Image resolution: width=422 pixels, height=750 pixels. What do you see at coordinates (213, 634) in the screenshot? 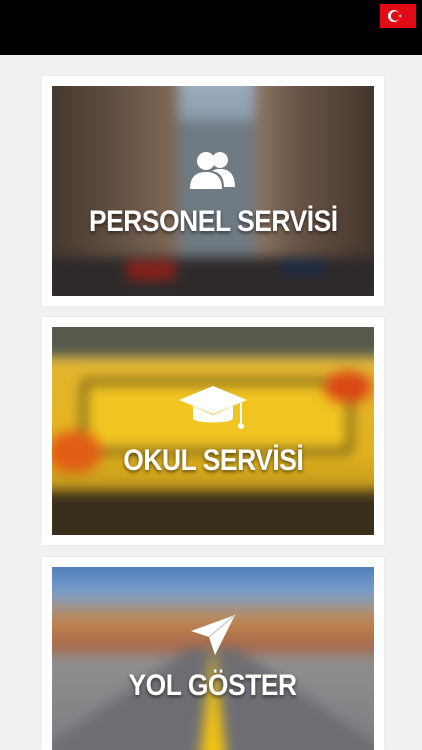
I see `navigation-arrow-icon` at bounding box center [213, 634].